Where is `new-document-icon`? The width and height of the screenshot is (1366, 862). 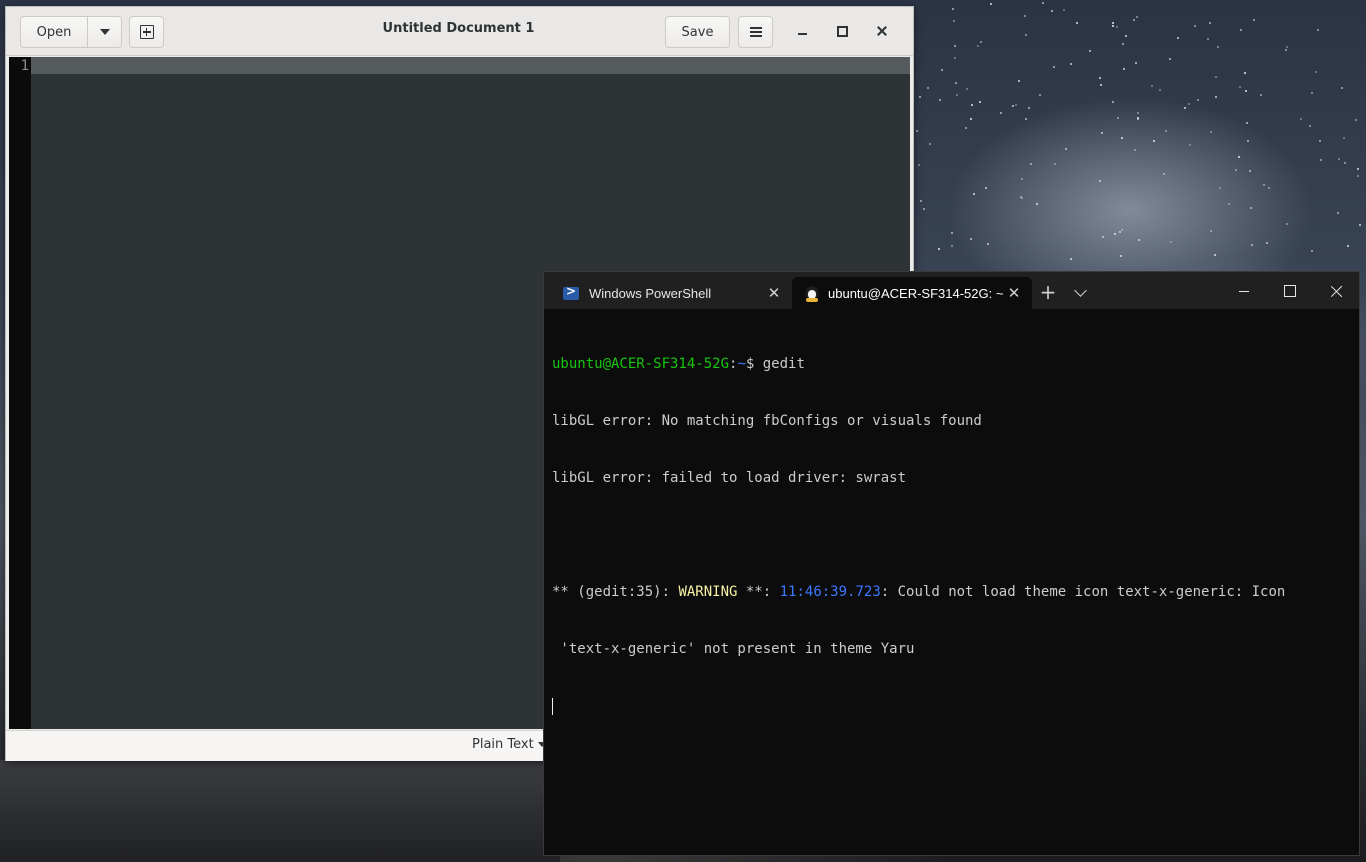 new-document-icon is located at coordinates (146, 32).